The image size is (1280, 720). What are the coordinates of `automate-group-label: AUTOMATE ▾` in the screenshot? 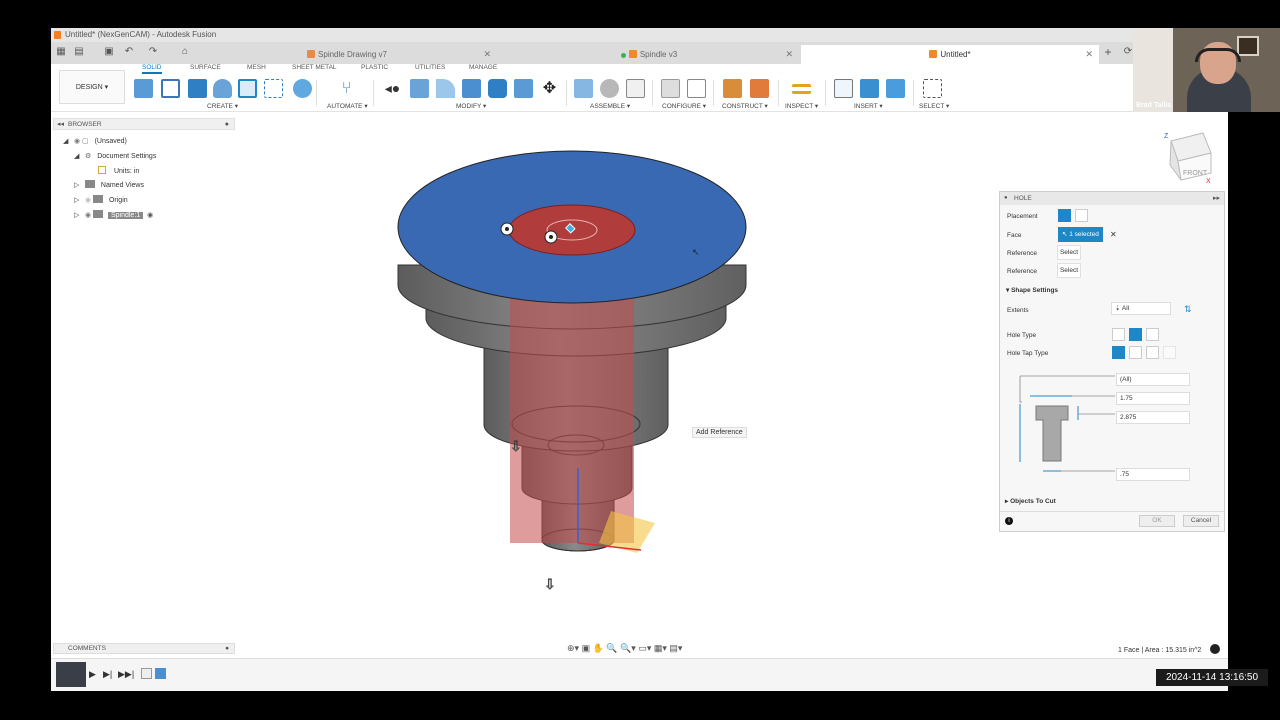 It's located at (347, 106).